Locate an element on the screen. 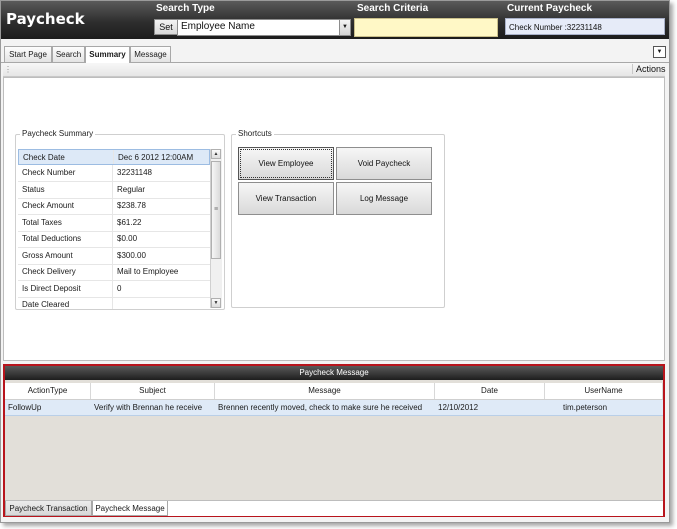  cell-subject: Verify with Brennan he receive is located at coordinates (148, 407).